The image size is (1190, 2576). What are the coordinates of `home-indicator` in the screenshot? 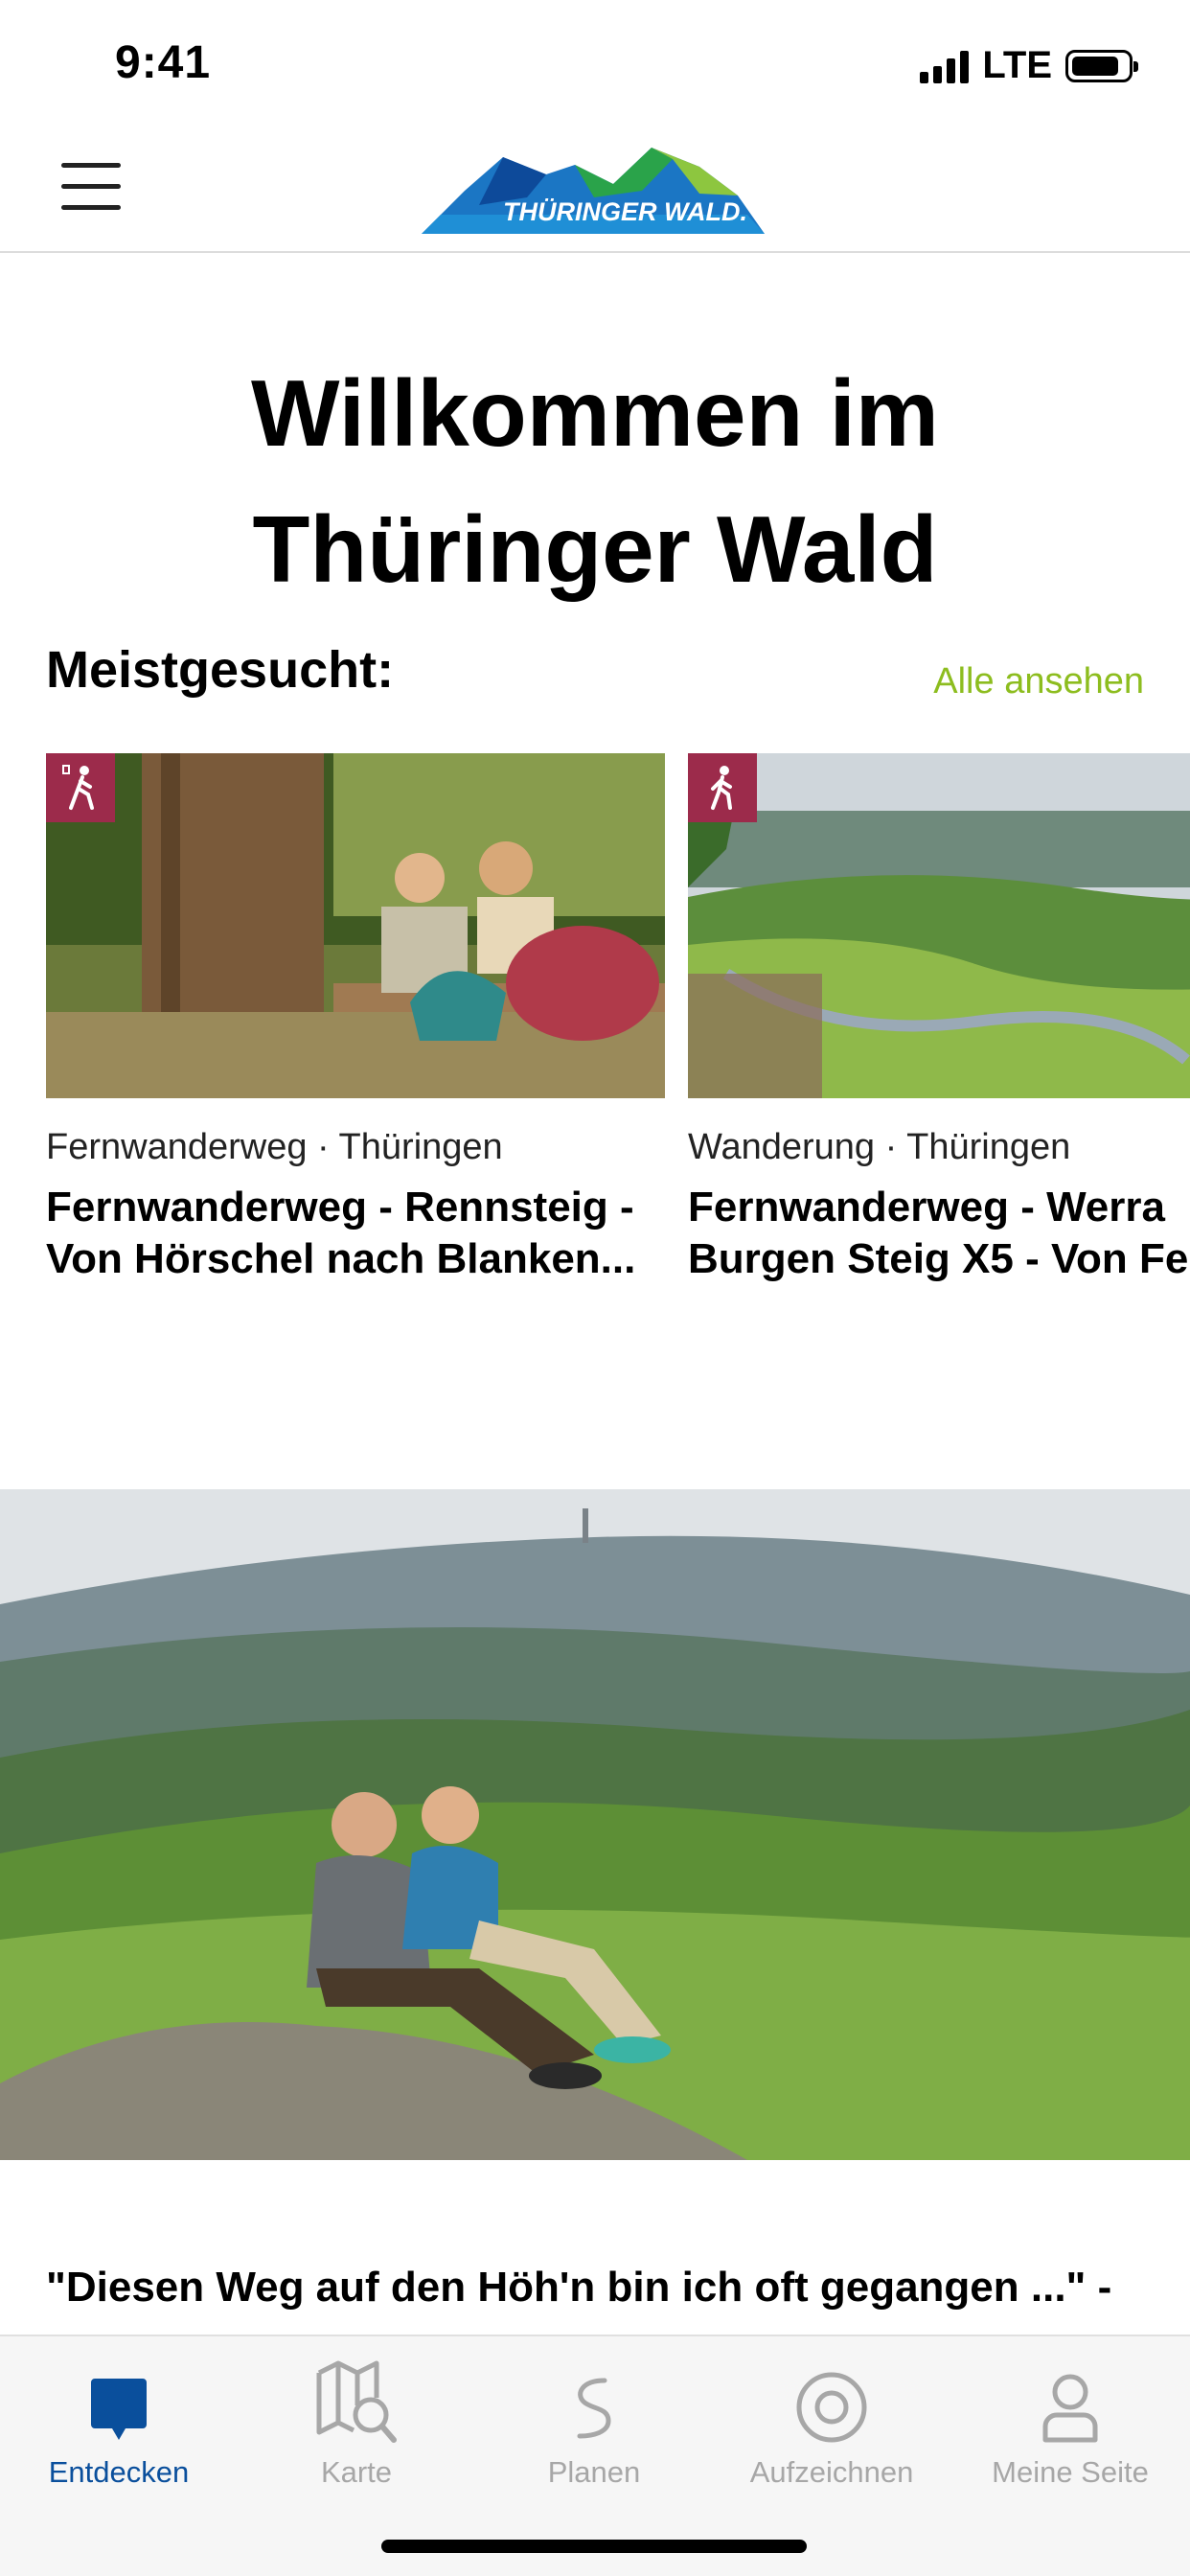 It's located at (594, 2546).